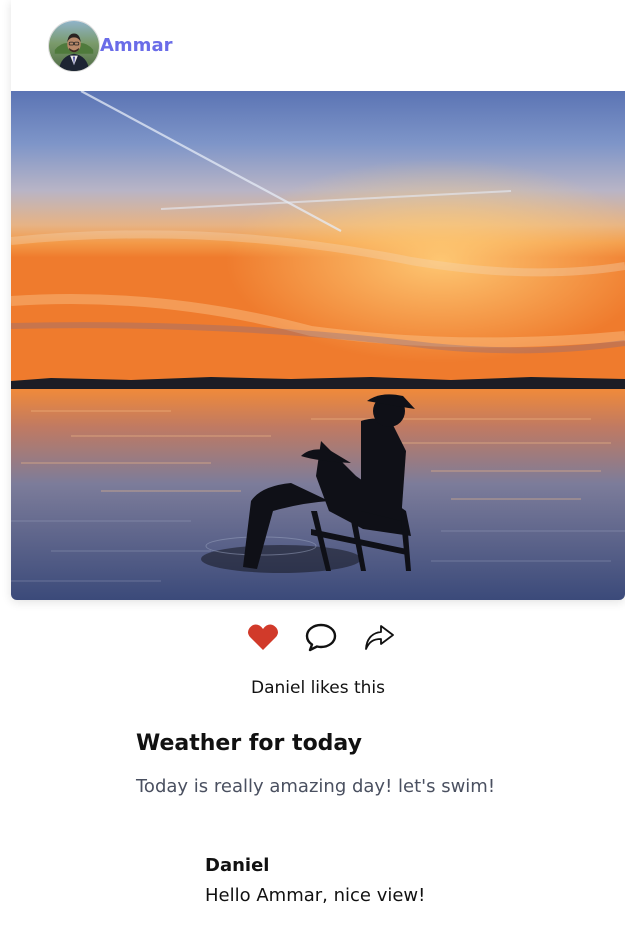 The image size is (625, 932). I want to click on post-title: Weather for today, so click(249, 743).